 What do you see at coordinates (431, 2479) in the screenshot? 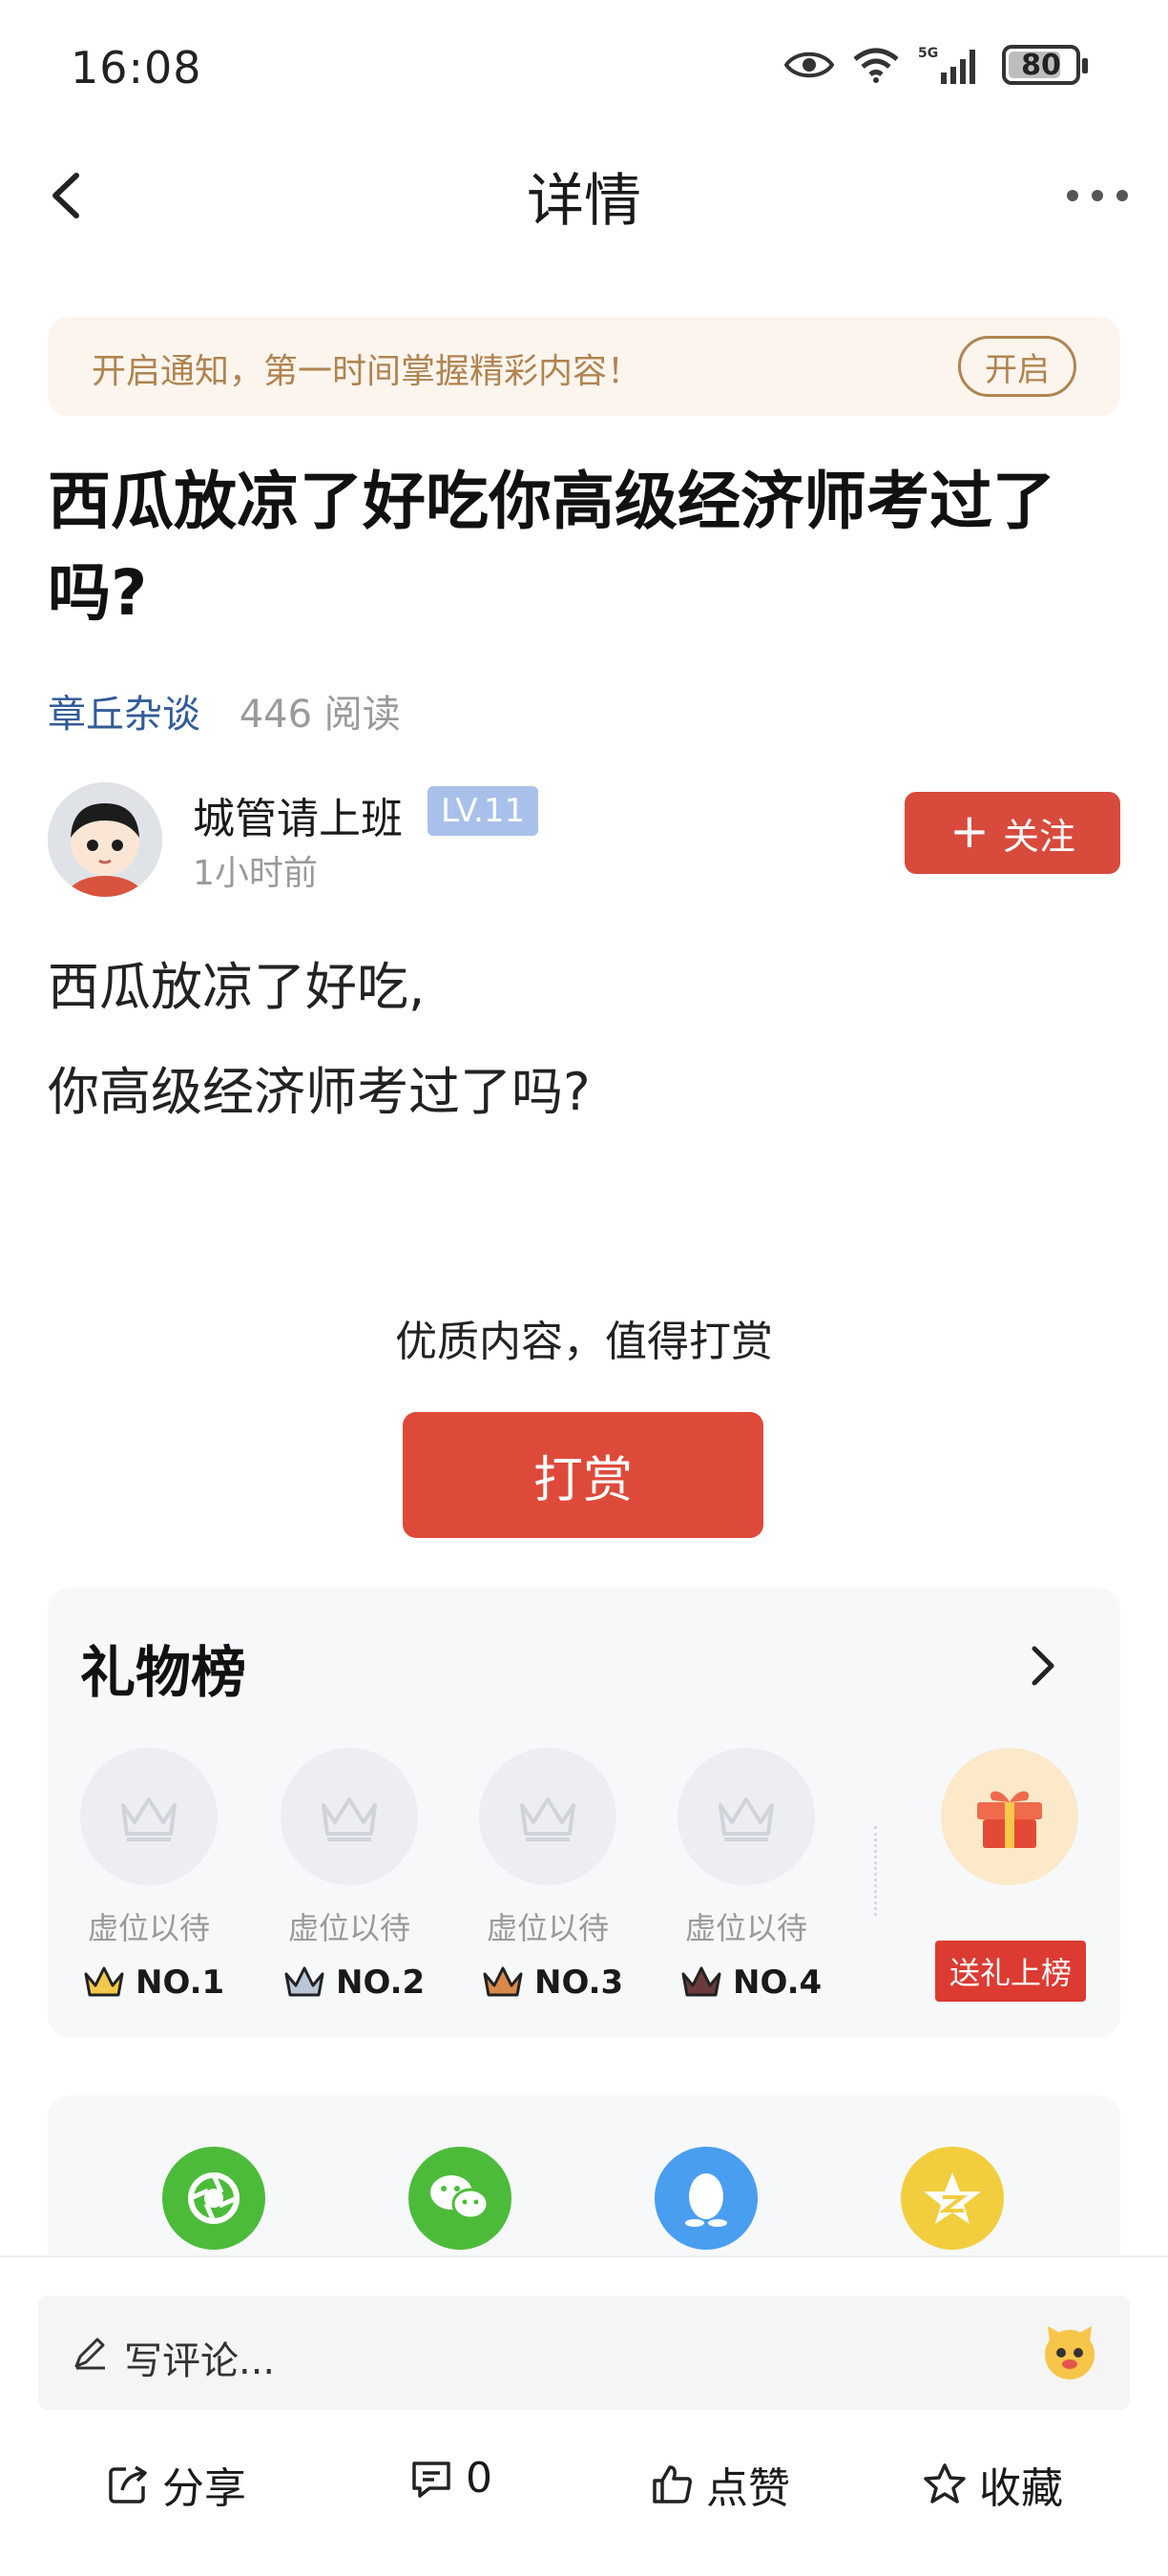
I see `comment-icon` at bounding box center [431, 2479].